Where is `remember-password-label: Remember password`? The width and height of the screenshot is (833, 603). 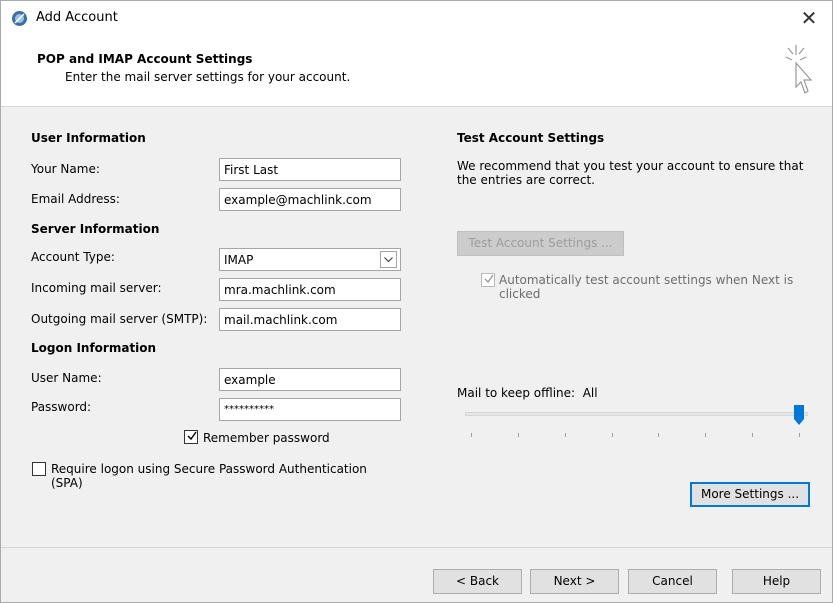 remember-password-label: Remember password is located at coordinates (266, 438).